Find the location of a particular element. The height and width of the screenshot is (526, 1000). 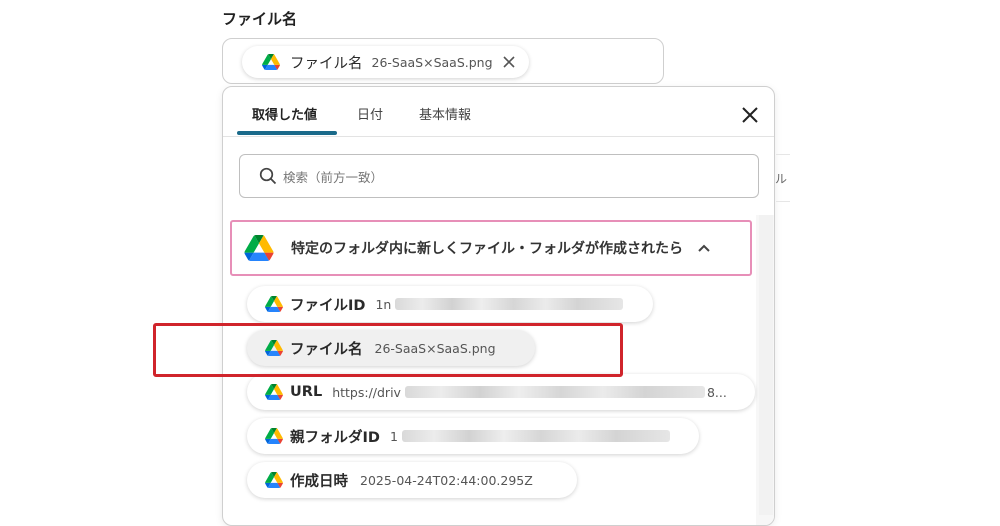

selected-value-chip: ファイル名 26-SaaS×SaaS.png is located at coordinates (385, 62).